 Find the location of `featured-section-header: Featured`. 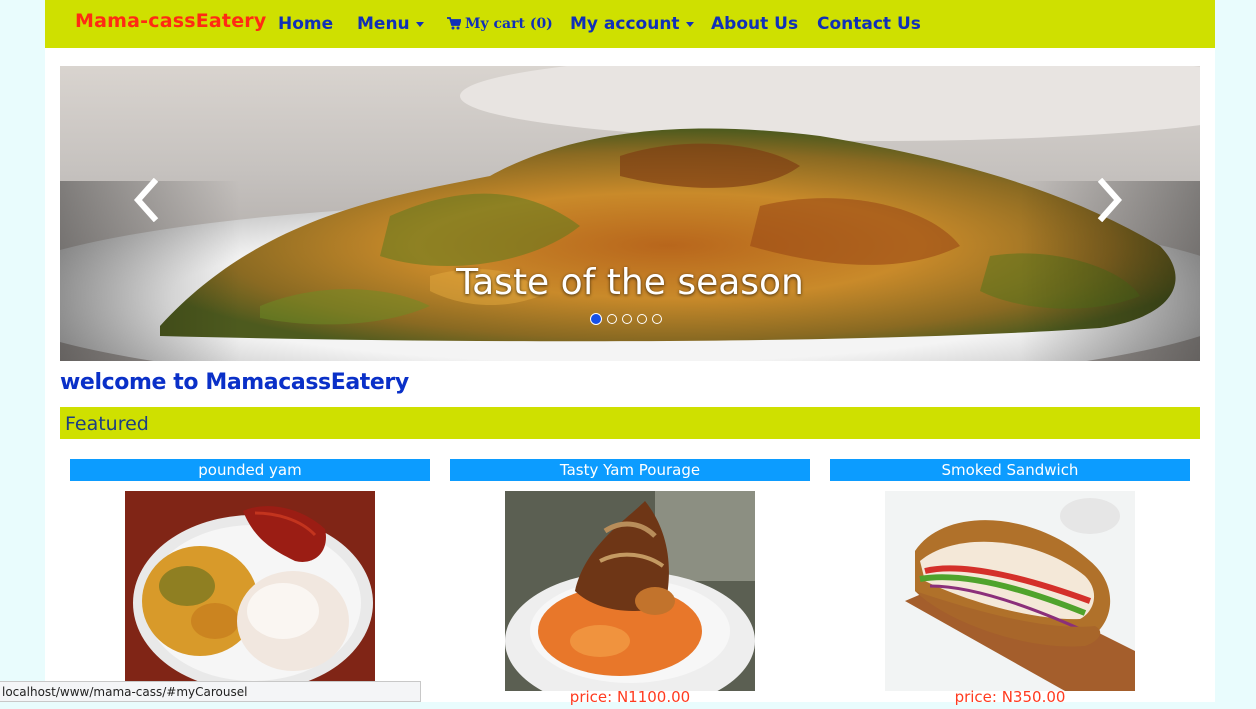

featured-section-header: Featured is located at coordinates (630, 423).